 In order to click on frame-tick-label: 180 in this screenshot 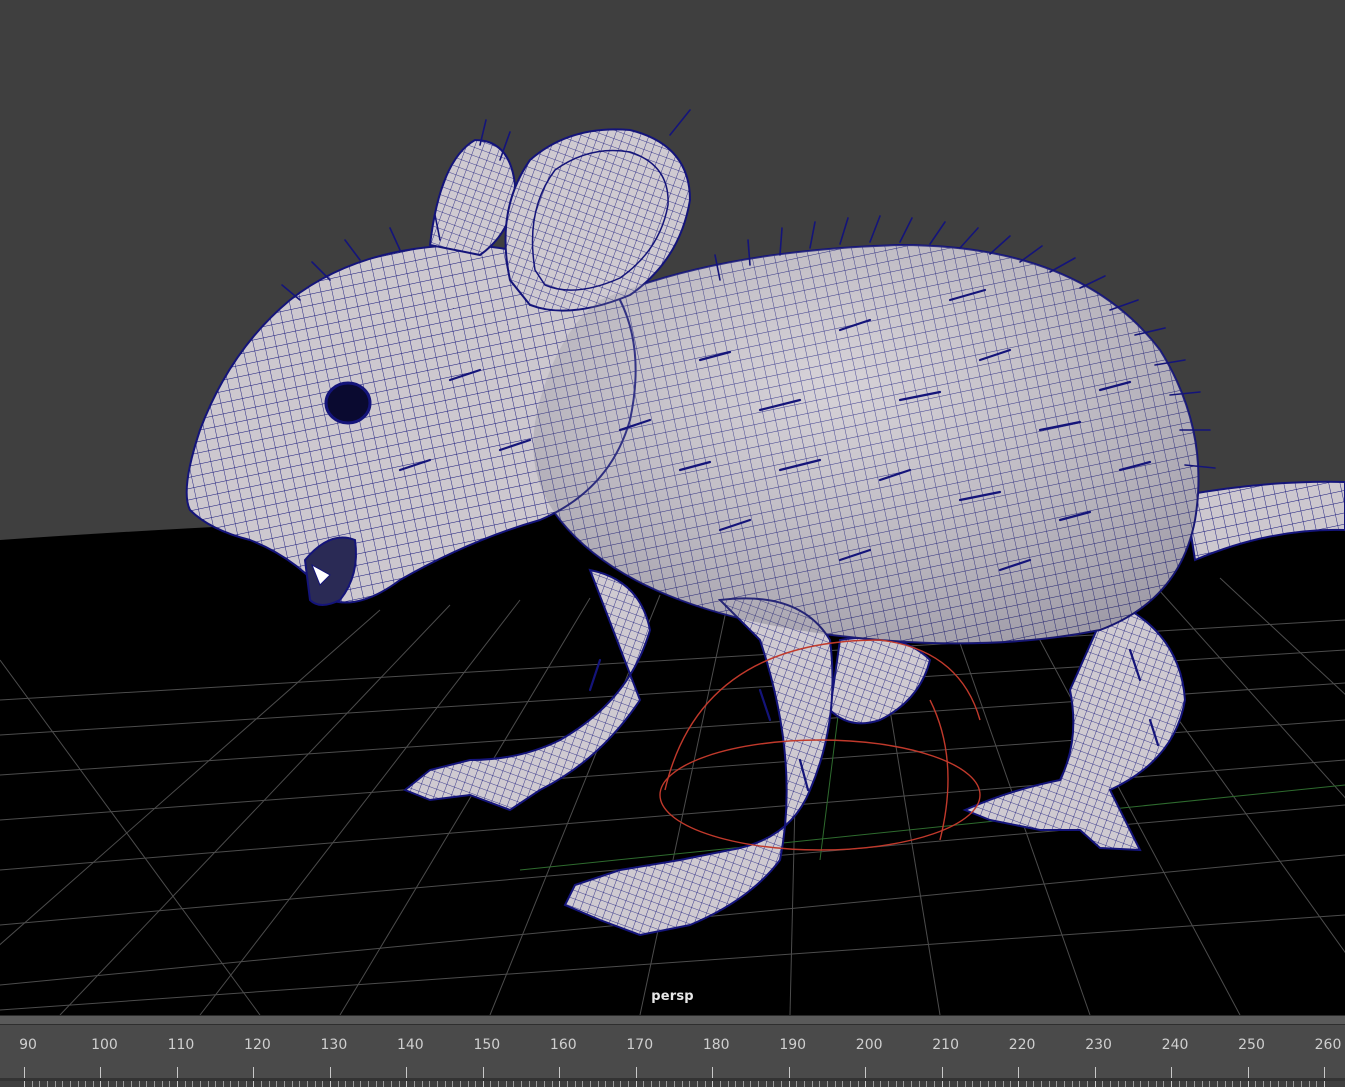, I will do `click(716, 1045)`.